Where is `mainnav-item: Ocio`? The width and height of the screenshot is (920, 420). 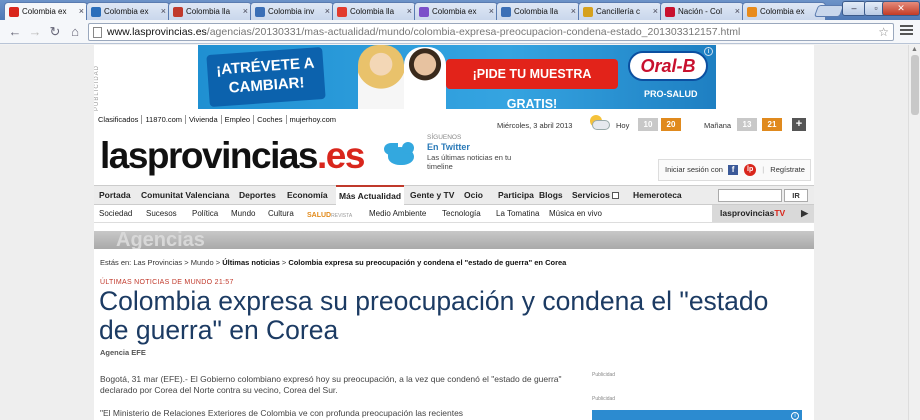 mainnav-item: Ocio is located at coordinates (473, 195).